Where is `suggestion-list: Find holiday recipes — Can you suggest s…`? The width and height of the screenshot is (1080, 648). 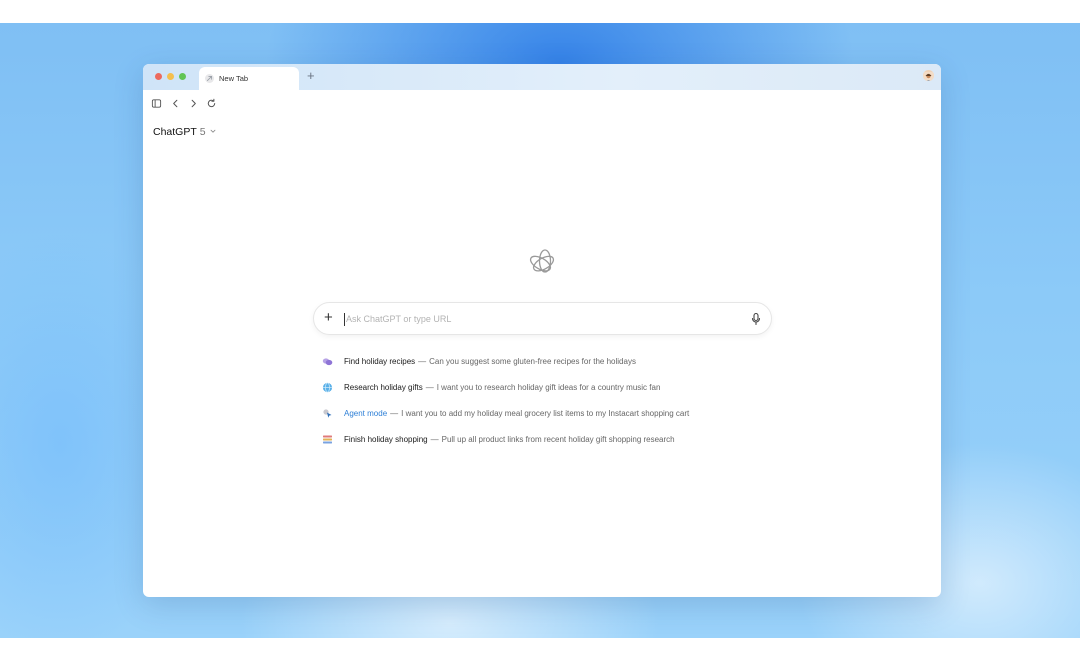
suggestion-list: Find holiday recipes — Can you suggest s… is located at coordinates (552, 400).